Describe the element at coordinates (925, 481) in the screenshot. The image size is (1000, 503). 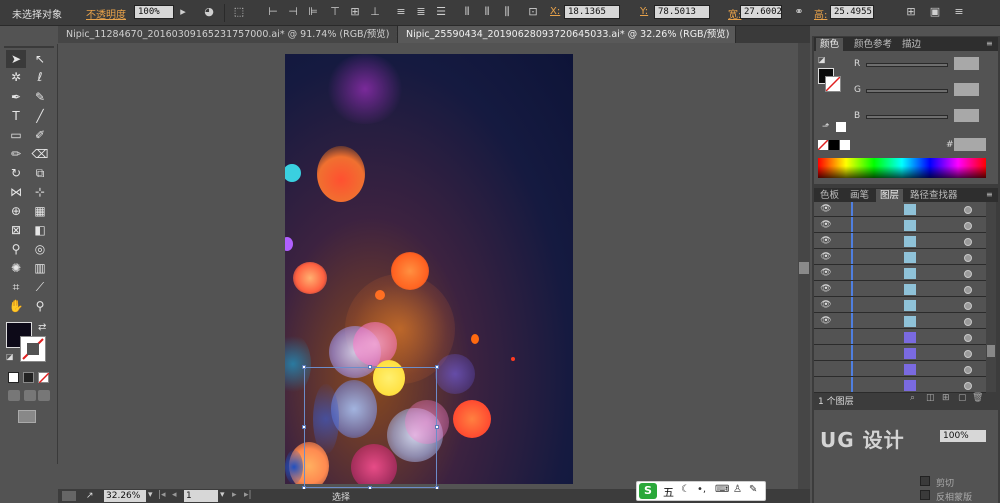
I see `clip-checkbox` at that location.